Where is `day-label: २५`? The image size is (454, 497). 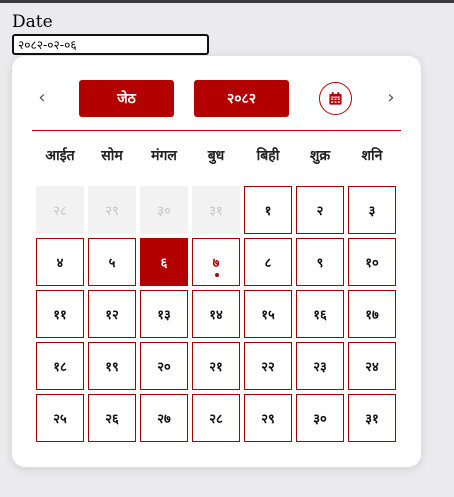 day-label: २५ is located at coordinates (60, 419).